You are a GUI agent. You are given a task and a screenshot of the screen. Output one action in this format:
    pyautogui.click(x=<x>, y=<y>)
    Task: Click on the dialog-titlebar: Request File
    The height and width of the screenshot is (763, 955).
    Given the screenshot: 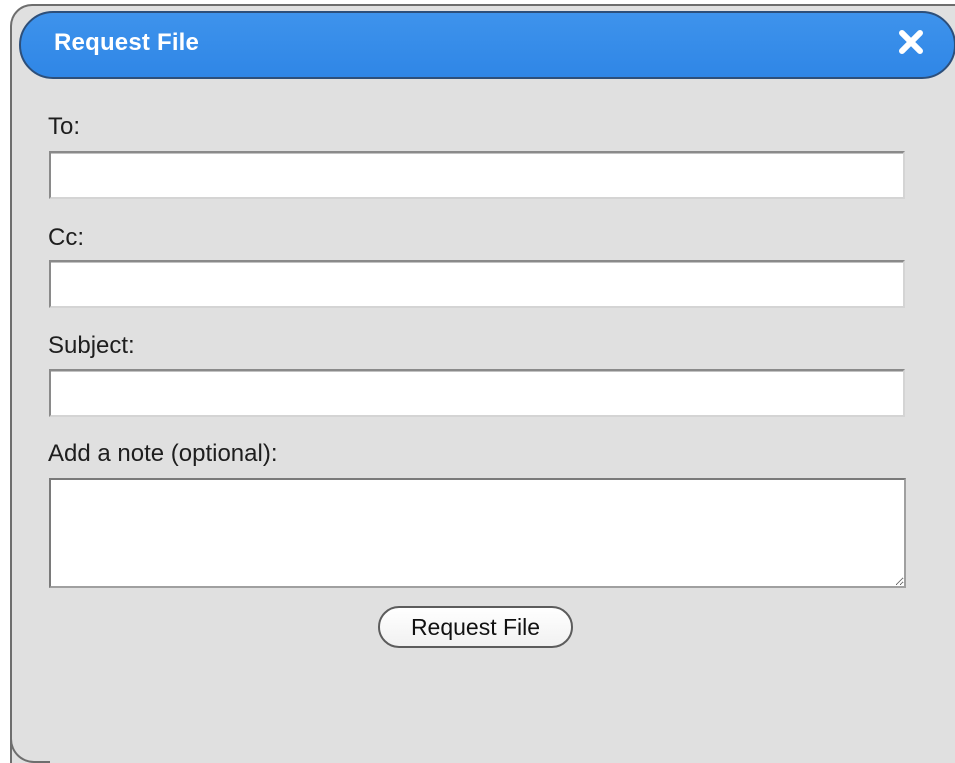 What is the action you would take?
    pyautogui.click(x=487, y=45)
    